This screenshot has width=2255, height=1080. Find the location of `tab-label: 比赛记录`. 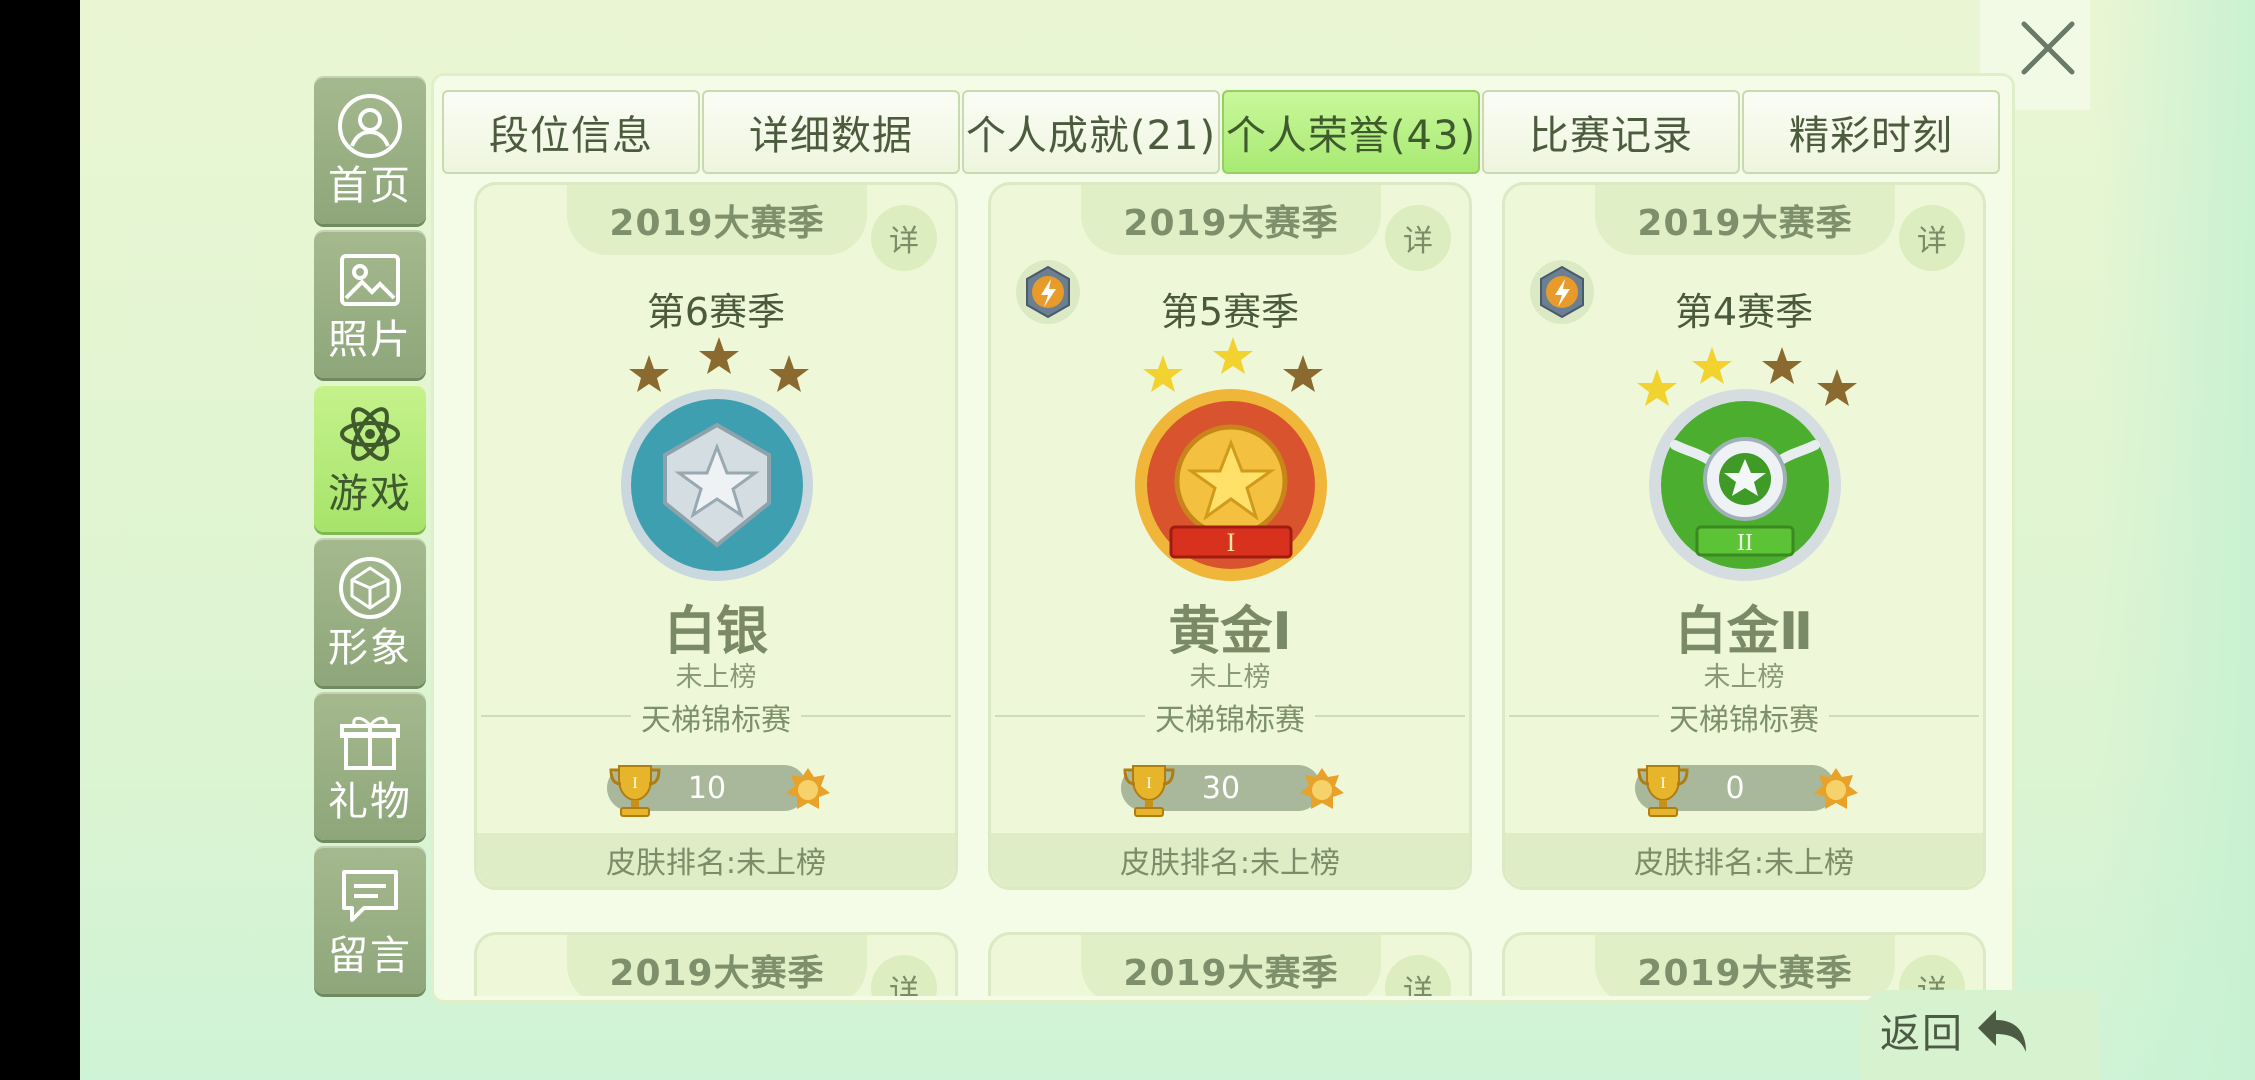

tab-label: 比赛记录 is located at coordinates (1611, 136).